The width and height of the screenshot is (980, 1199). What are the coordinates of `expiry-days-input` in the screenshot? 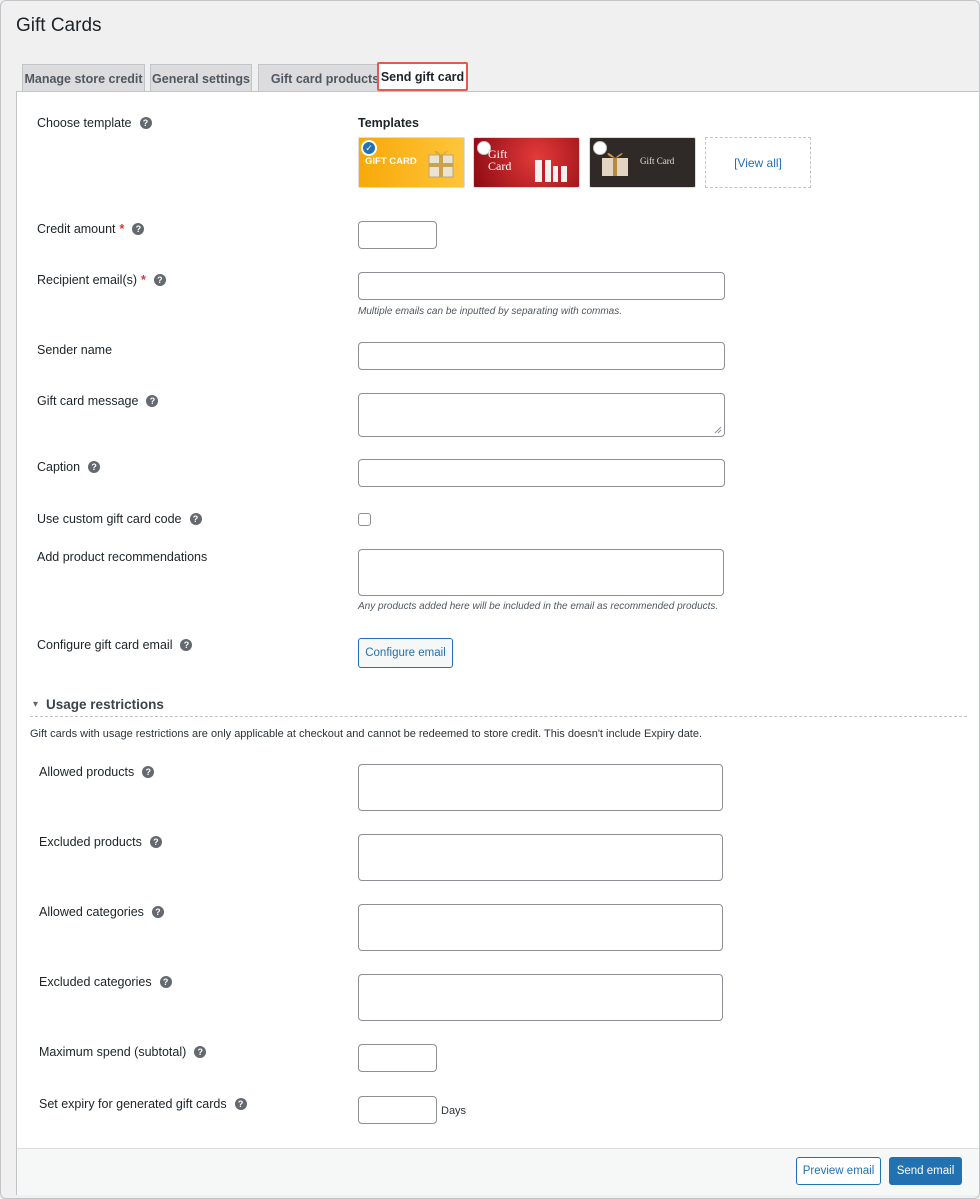 It's located at (397, 1110).